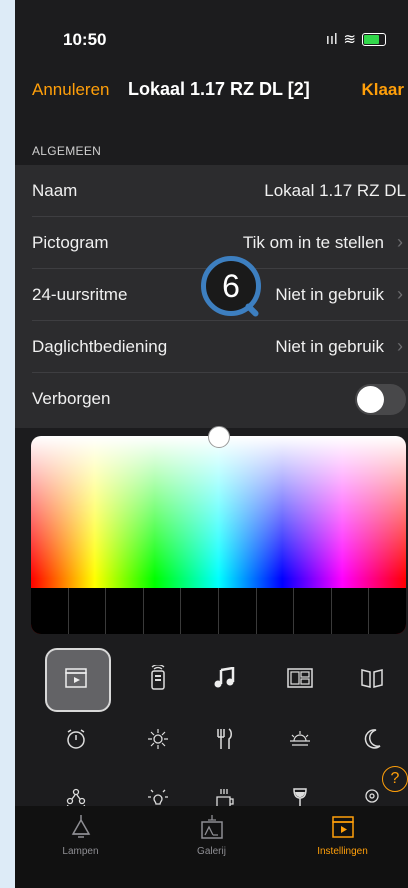 The height and width of the screenshot is (888, 408). Describe the element at coordinates (80, 851) in the screenshot. I see `tab-label: Lampen` at that location.